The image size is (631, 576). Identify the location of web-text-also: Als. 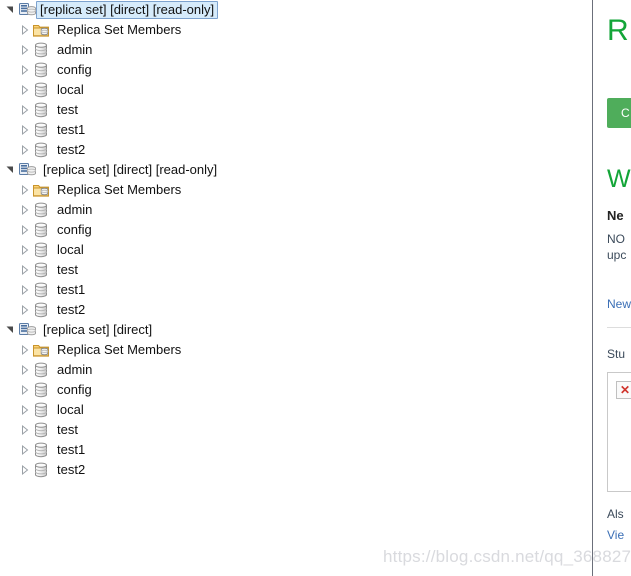
(615, 514).